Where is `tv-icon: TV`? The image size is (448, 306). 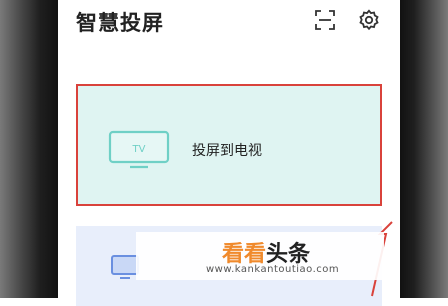
tv-icon: TV is located at coordinates (139, 150).